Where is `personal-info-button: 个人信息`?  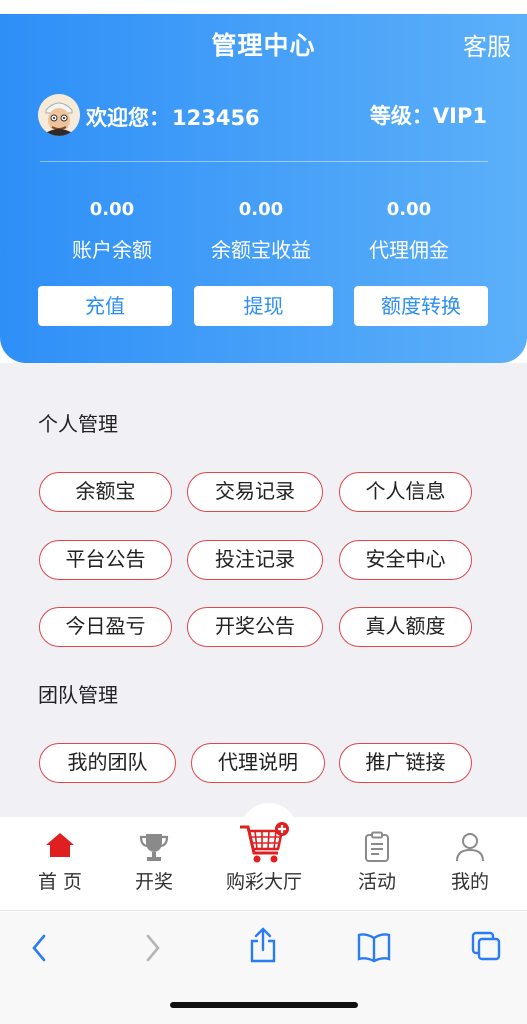
personal-info-button: 个人信息 is located at coordinates (405, 492).